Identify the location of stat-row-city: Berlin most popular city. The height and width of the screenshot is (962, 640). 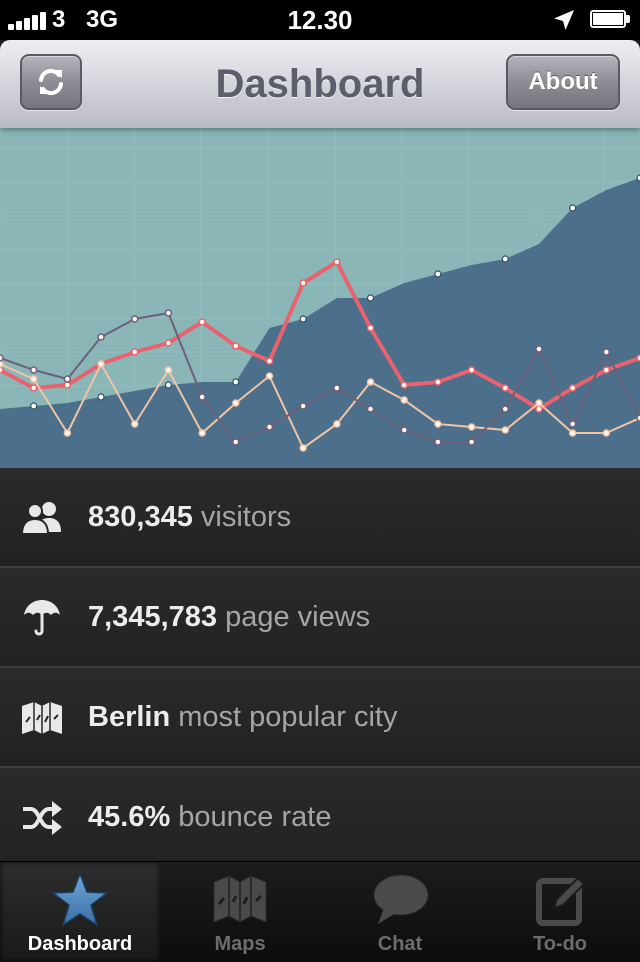
(320, 718).